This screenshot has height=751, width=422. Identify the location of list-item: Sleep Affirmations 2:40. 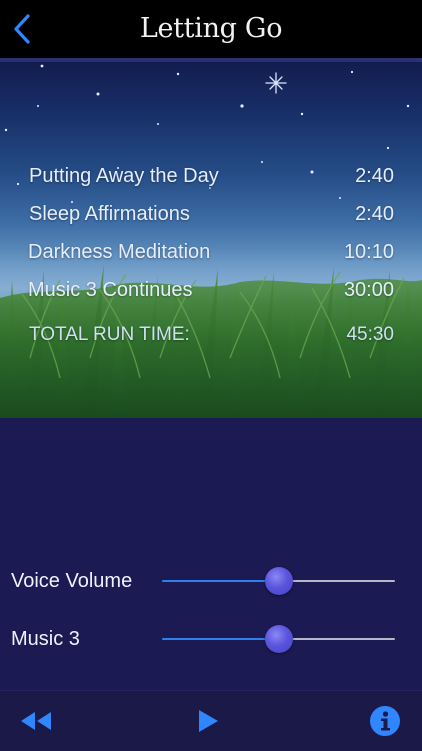
(211, 214).